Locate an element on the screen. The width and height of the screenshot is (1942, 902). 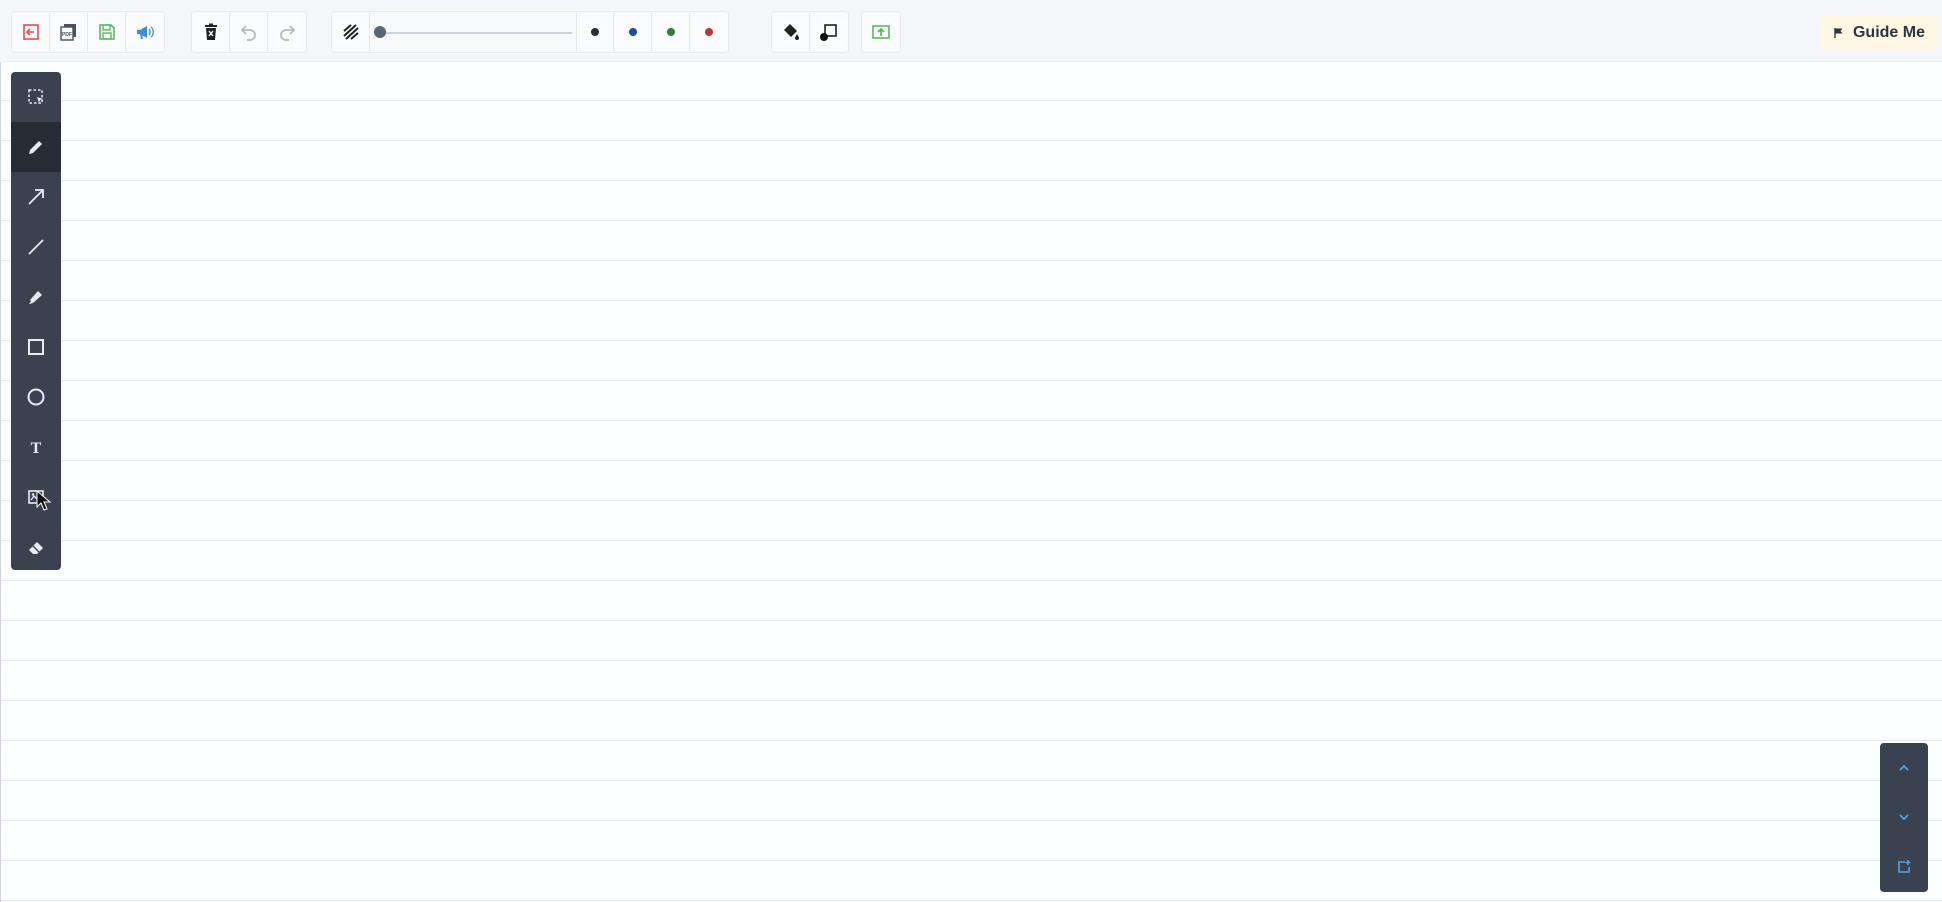
color-swatch-red is located at coordinates (709, 32).